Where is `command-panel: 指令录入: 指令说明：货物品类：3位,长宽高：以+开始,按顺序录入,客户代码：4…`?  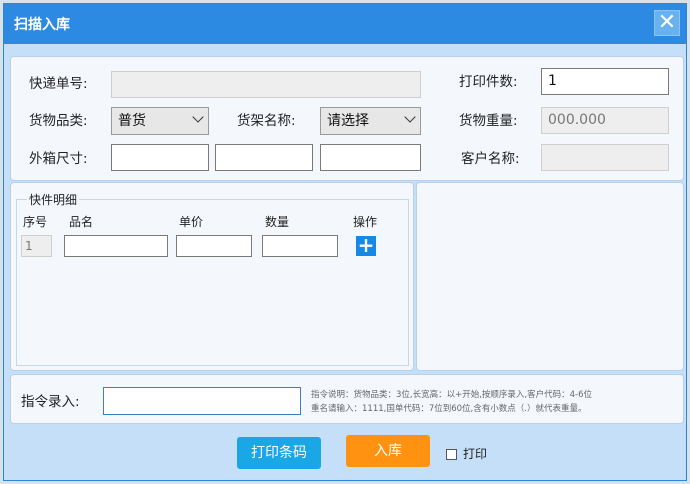 command-panel: 指令录入: 指令说明：货物品类：3位,长宽高：以+开始,按顺序录入,客户代码：4… is located at coordinates (347, 399).